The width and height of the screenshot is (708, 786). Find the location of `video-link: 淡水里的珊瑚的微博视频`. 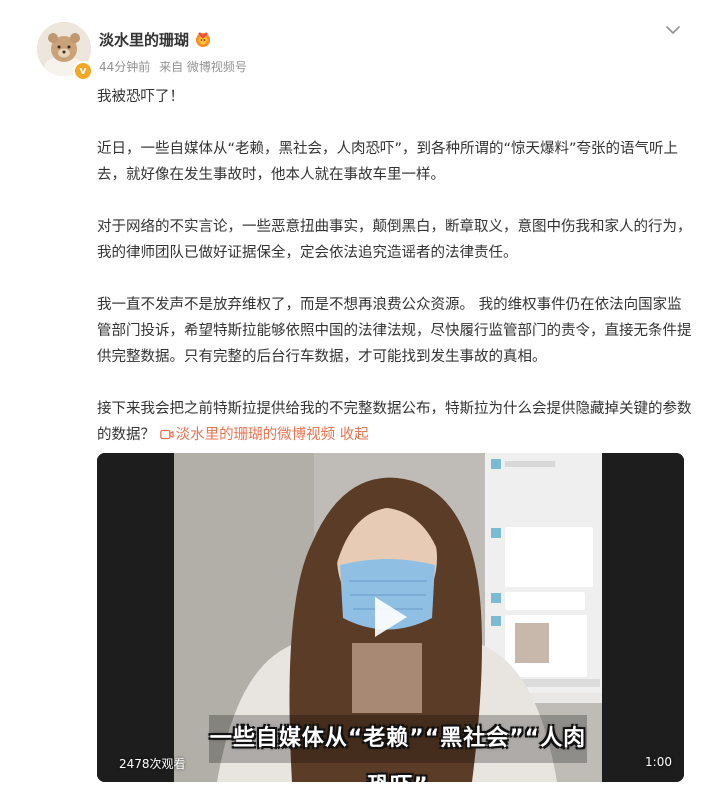

video-link: 淡水里的珊瑚的微博视频 is located at coordinates (247, 435).